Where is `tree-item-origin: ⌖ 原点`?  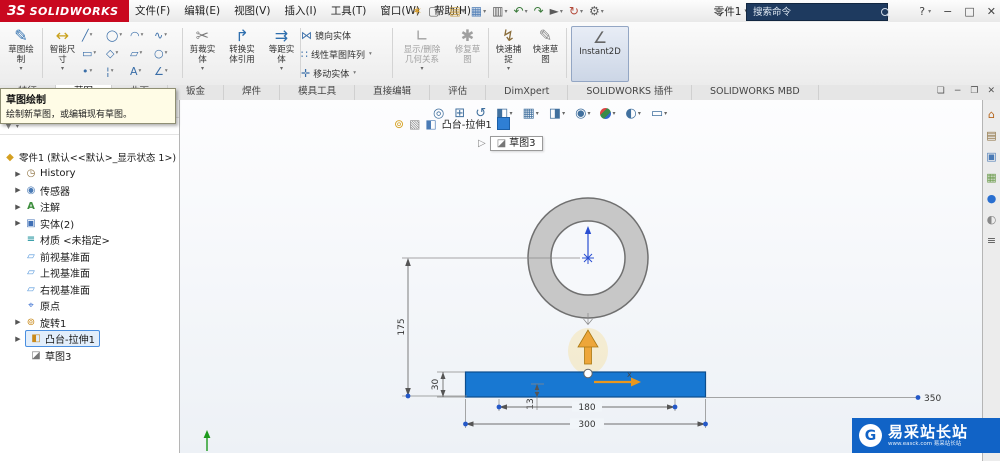 tree-item-origin: ⌖ 原点 is located at coordinates (89, 306).